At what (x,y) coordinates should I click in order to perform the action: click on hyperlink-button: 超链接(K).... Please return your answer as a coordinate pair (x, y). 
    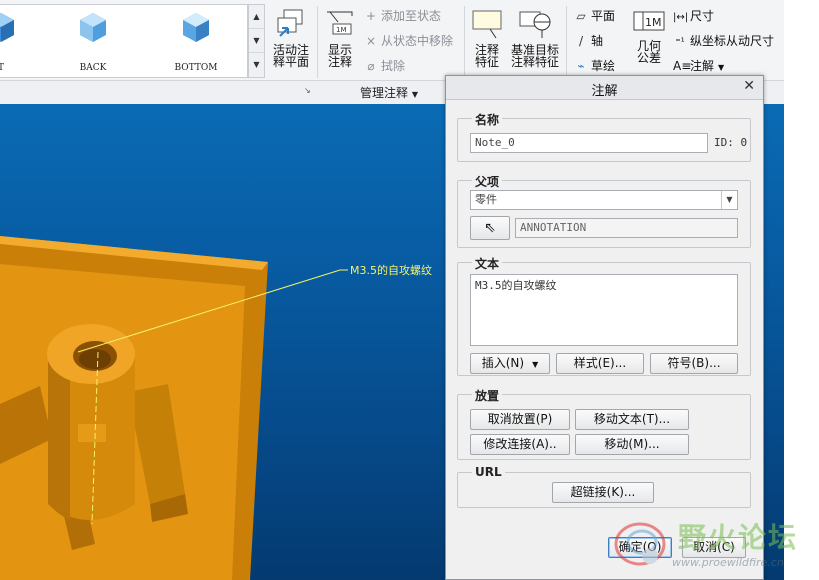
    Looking at the image, I should click on (603, 492).